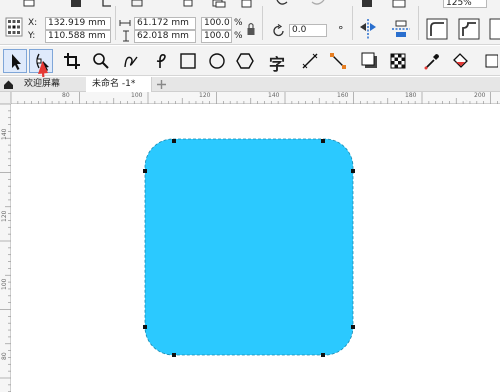  I want to click on smart-fill-tool, so click(490, 61).